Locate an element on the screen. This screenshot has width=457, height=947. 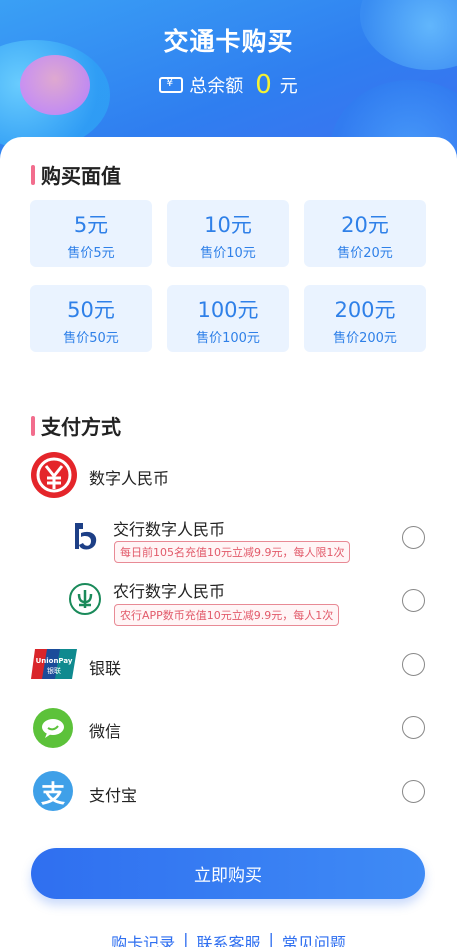
contact-service-link: 联系客服 is located at coordinates (228, 938).